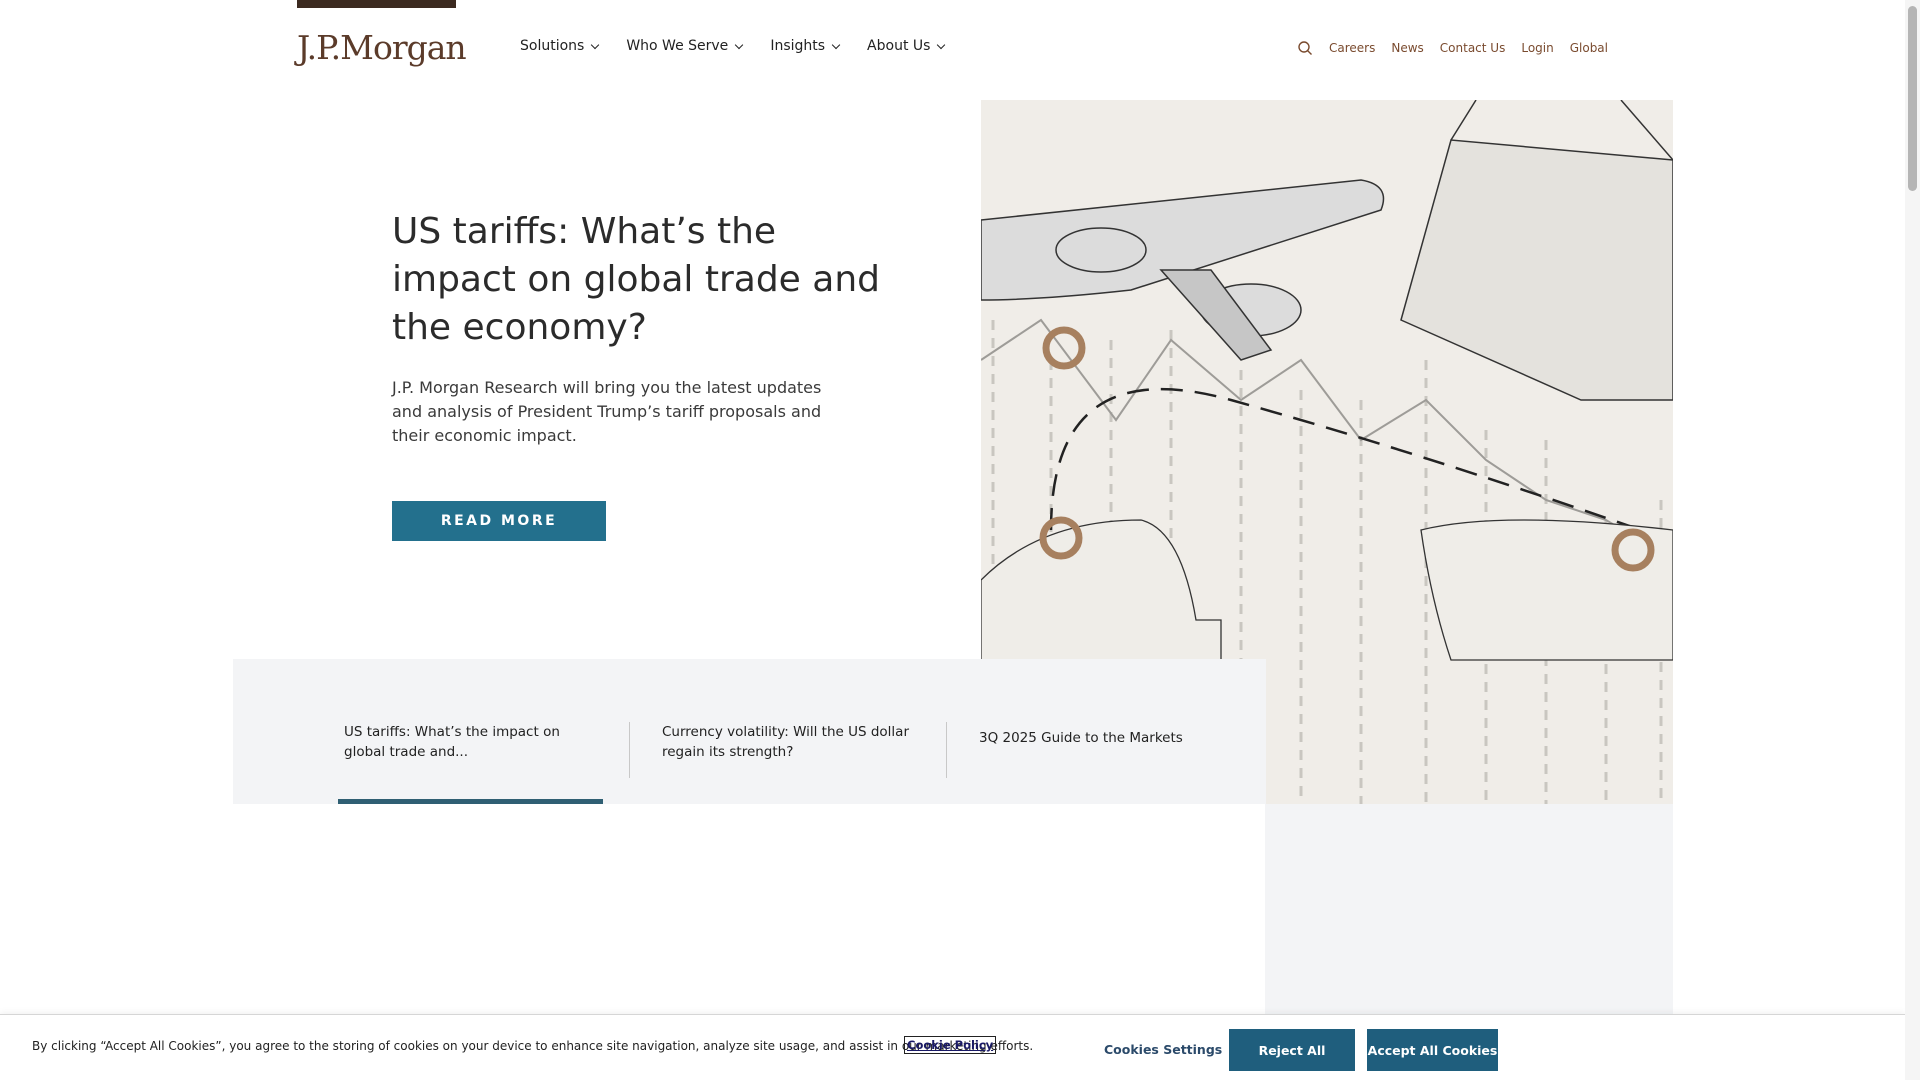  Describe the element at coordinates (1163, 1049) in the screenshot. I see `cookies-settings-button: Cookies Settings` at that location.